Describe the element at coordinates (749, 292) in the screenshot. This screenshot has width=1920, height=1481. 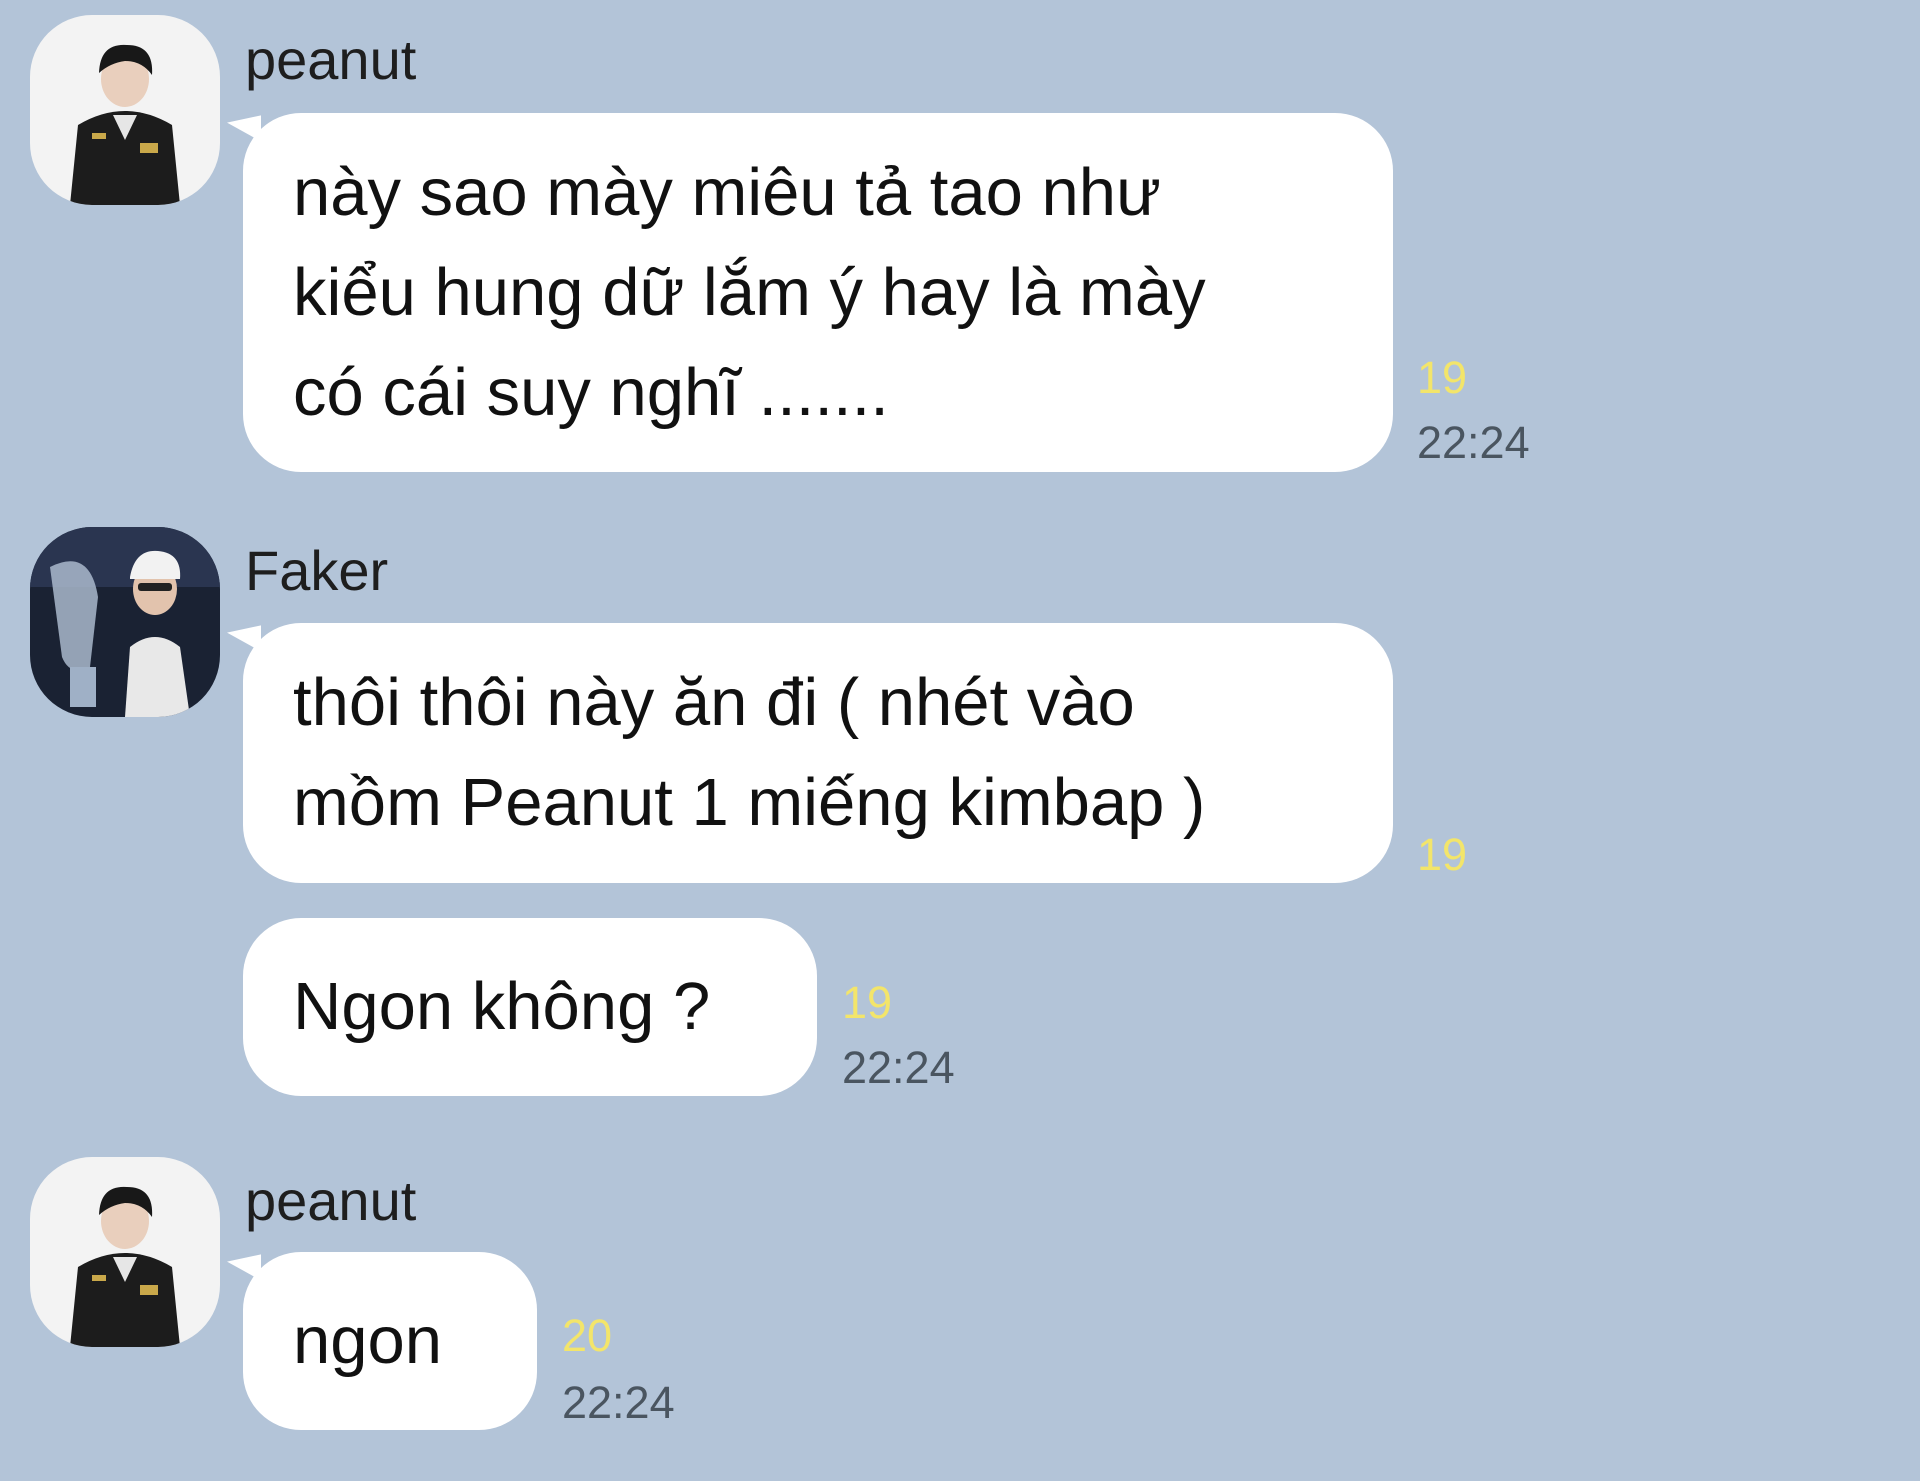
I see `message-line: kiểu hung dữ lắm ý hay là mày` at that location.